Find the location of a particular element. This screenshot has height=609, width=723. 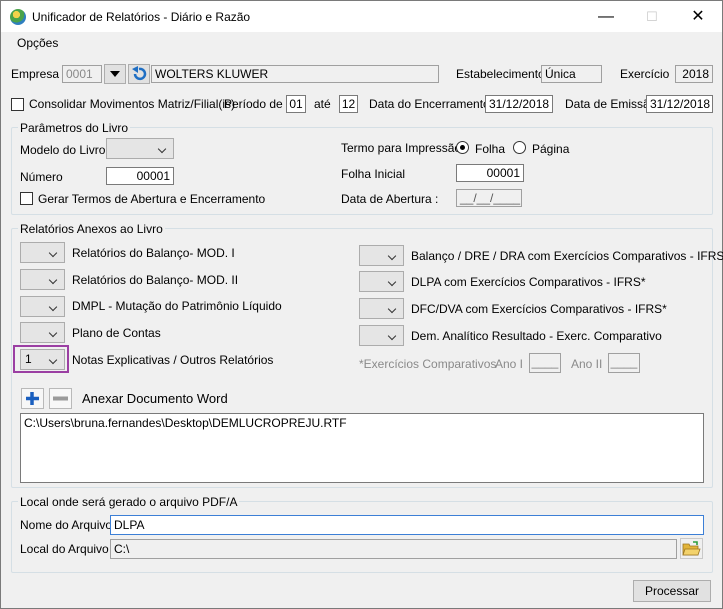

processar-label: Processar is located at coordinates (672, 591).